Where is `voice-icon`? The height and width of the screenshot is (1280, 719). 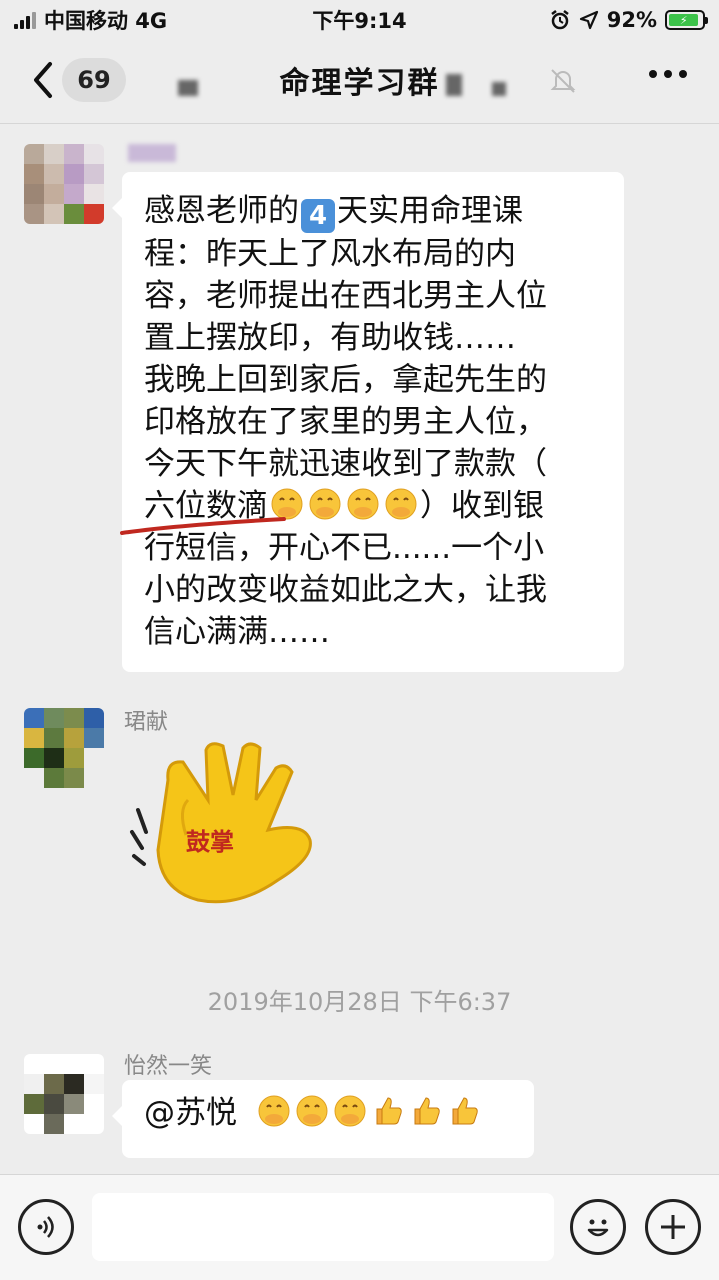 voice-icon is located at coordinates (45, 1227).